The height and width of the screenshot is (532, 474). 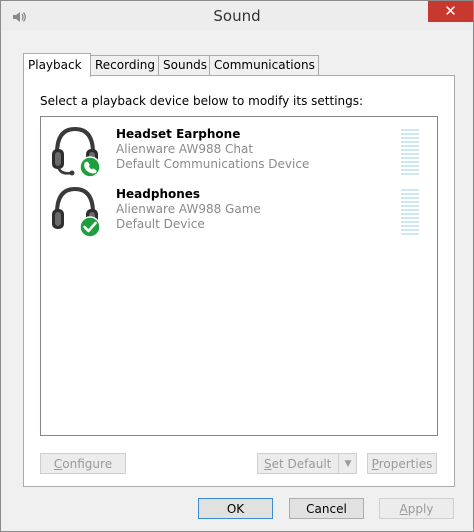 I want to click on apply-accelerator: A, so click(x=403, y=509).